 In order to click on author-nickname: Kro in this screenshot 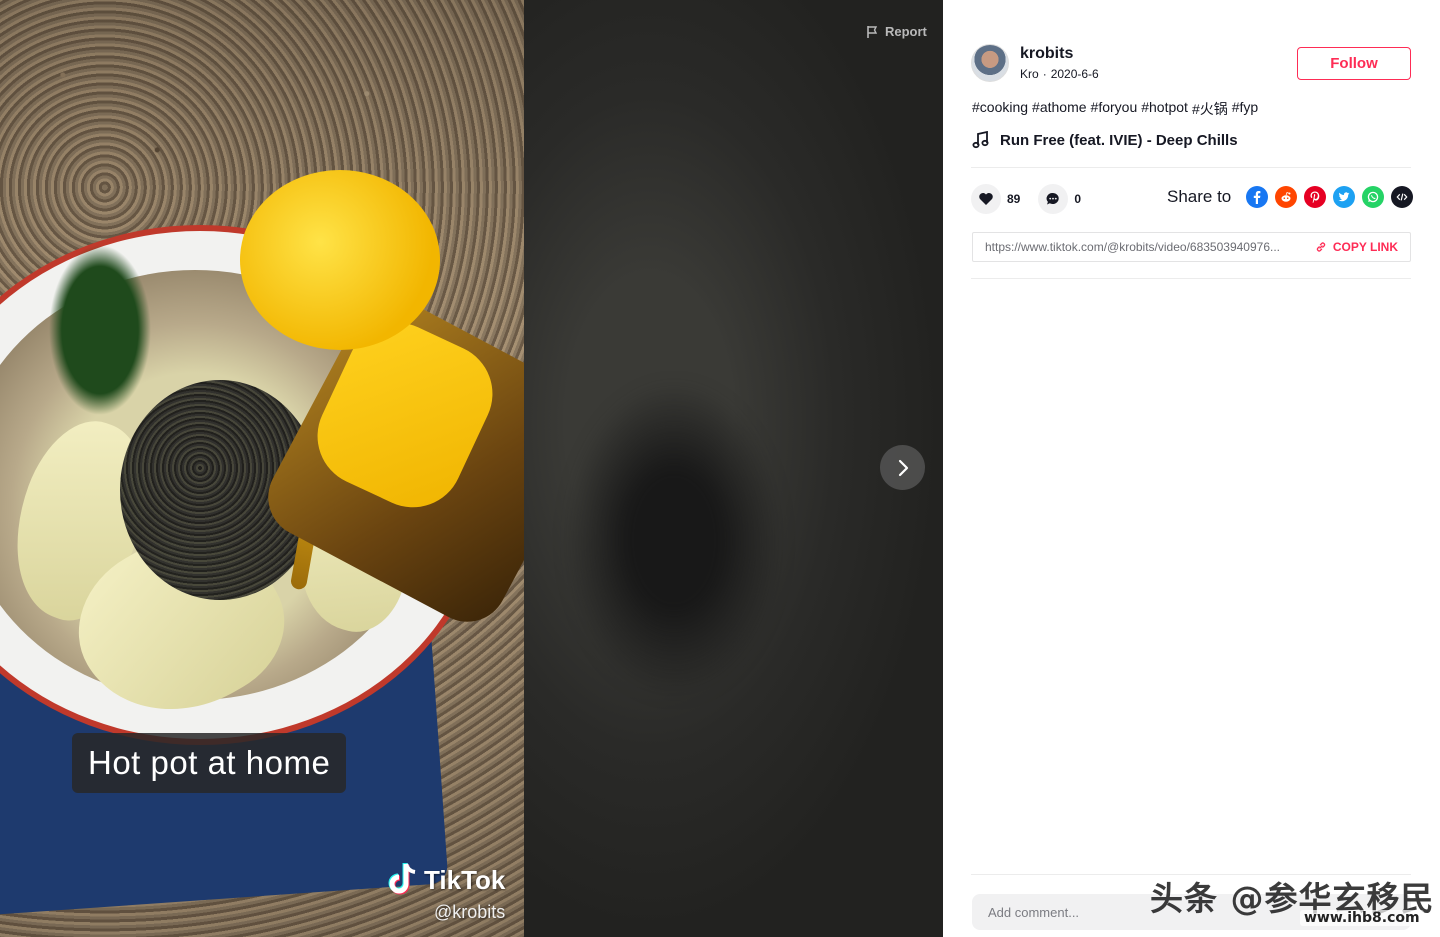, I will do `click(1029, 74)`.